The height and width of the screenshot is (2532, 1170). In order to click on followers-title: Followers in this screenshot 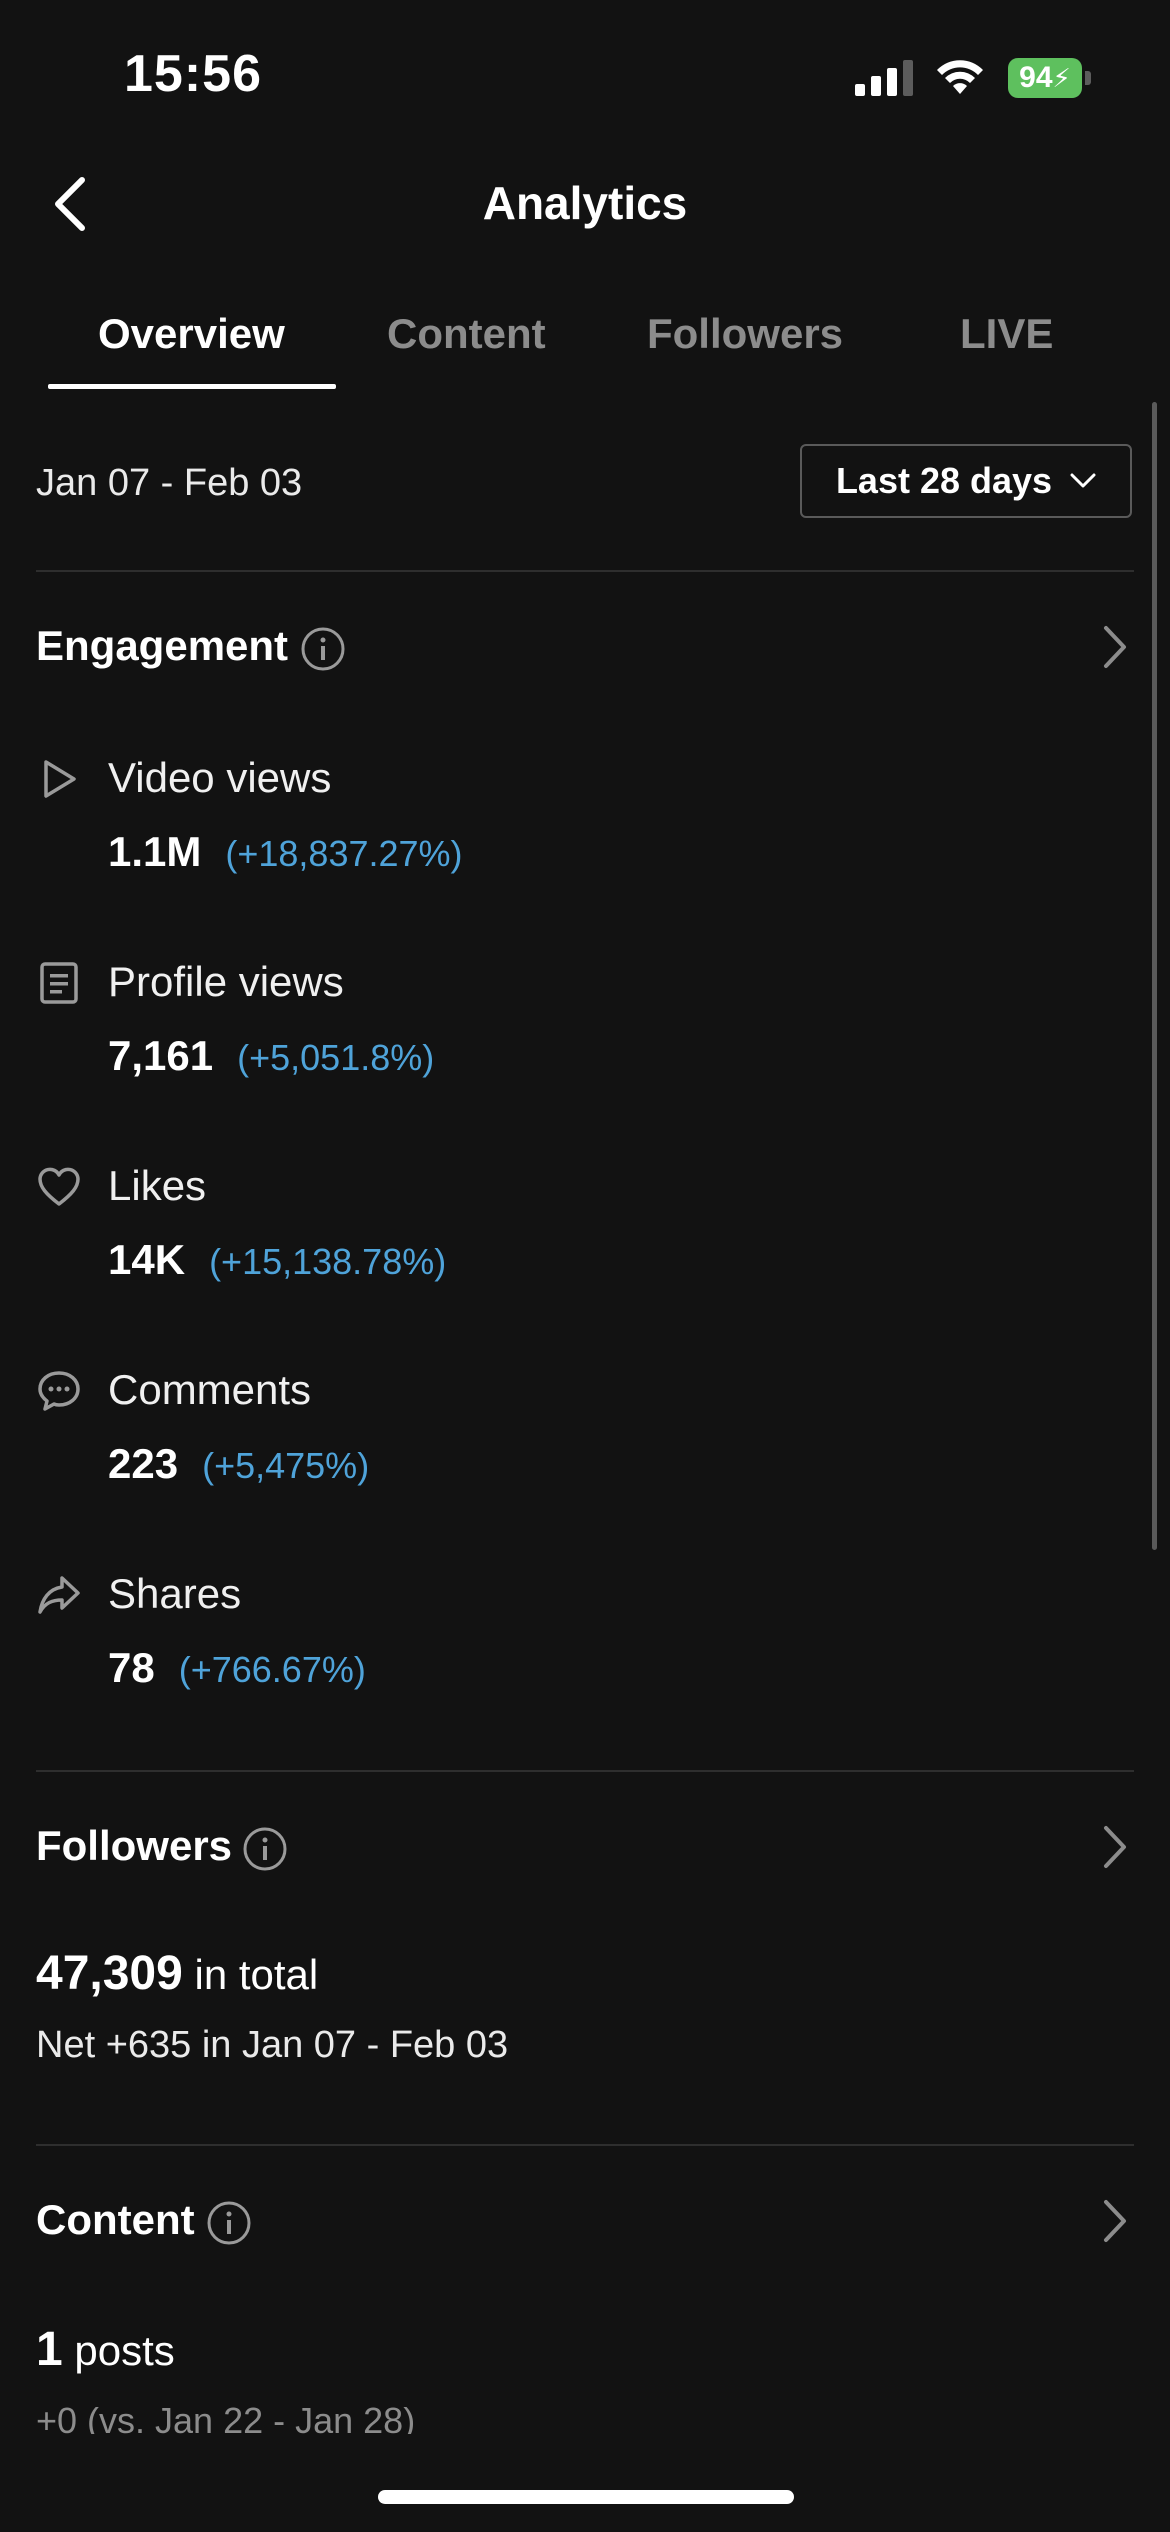, I will do `click(134, 1845)`.